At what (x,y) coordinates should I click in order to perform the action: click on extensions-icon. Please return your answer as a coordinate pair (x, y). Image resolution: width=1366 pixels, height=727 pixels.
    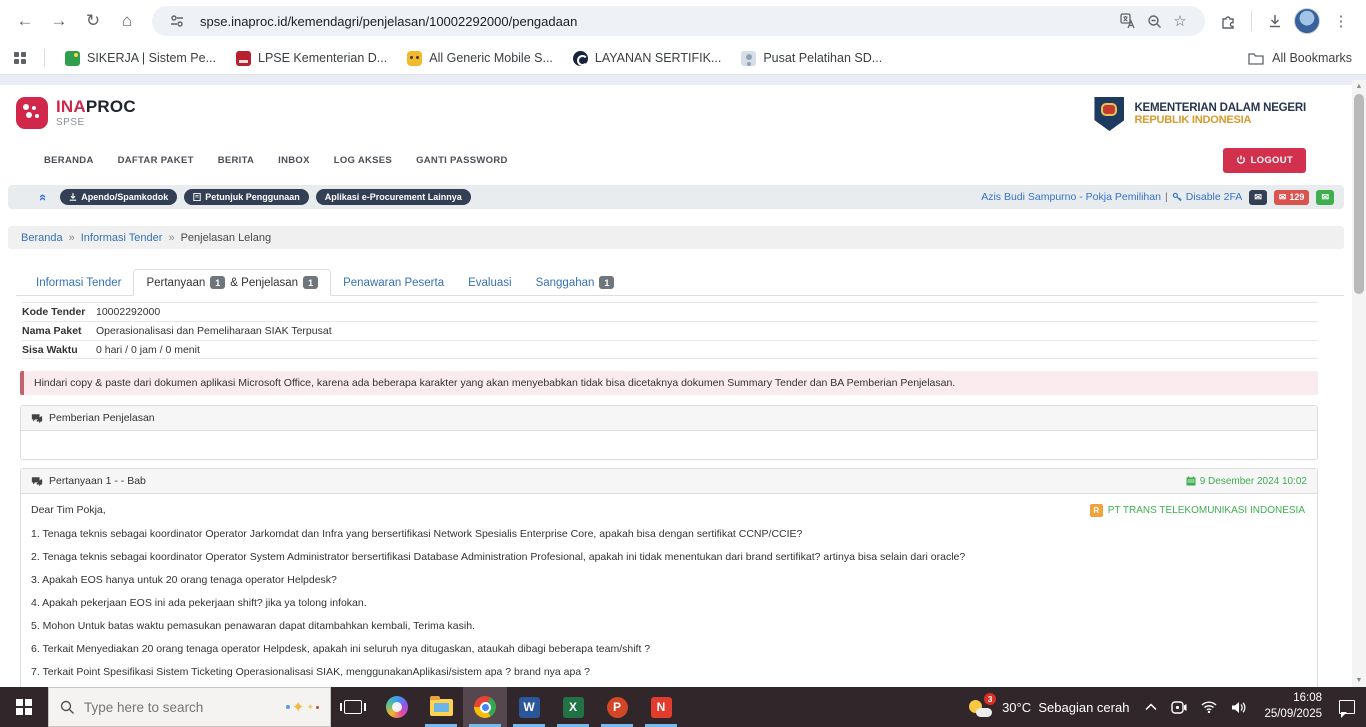
    Looking at the image, I should click on (1228, 21).